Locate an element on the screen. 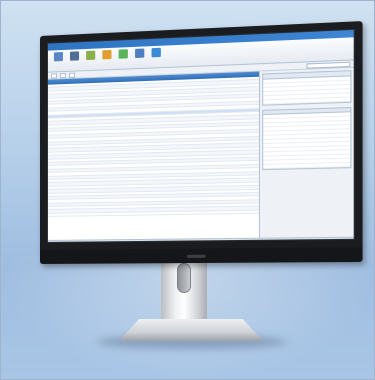  tools-icon is located at coordinates (139, 54).